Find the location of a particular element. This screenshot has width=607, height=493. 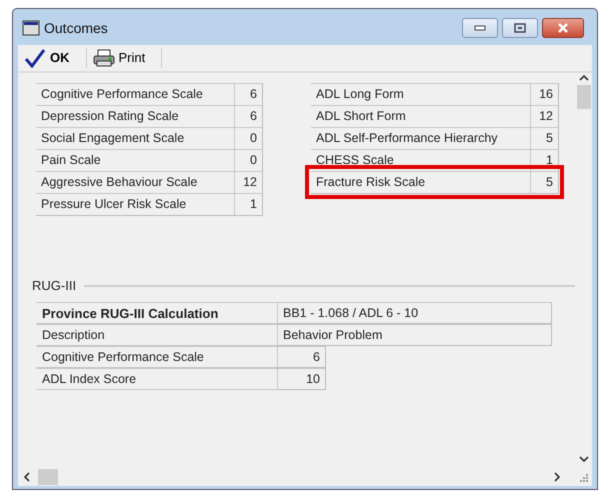

checkmark-icon is located at coordinates (35, 58).